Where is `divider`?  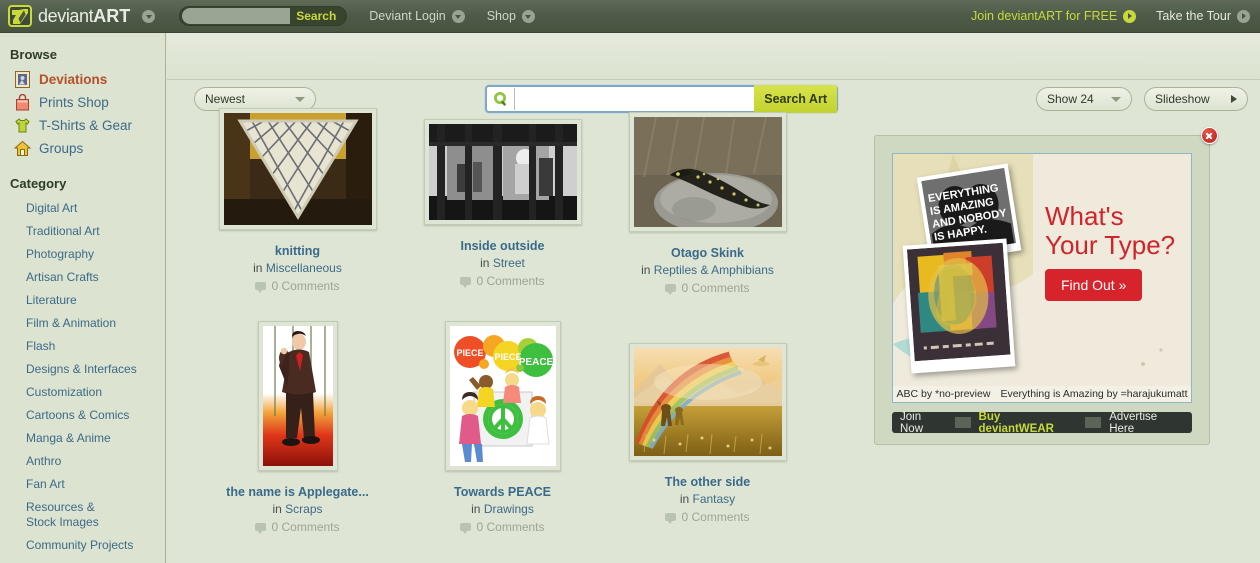 divider is located at coordinates (962, 422).